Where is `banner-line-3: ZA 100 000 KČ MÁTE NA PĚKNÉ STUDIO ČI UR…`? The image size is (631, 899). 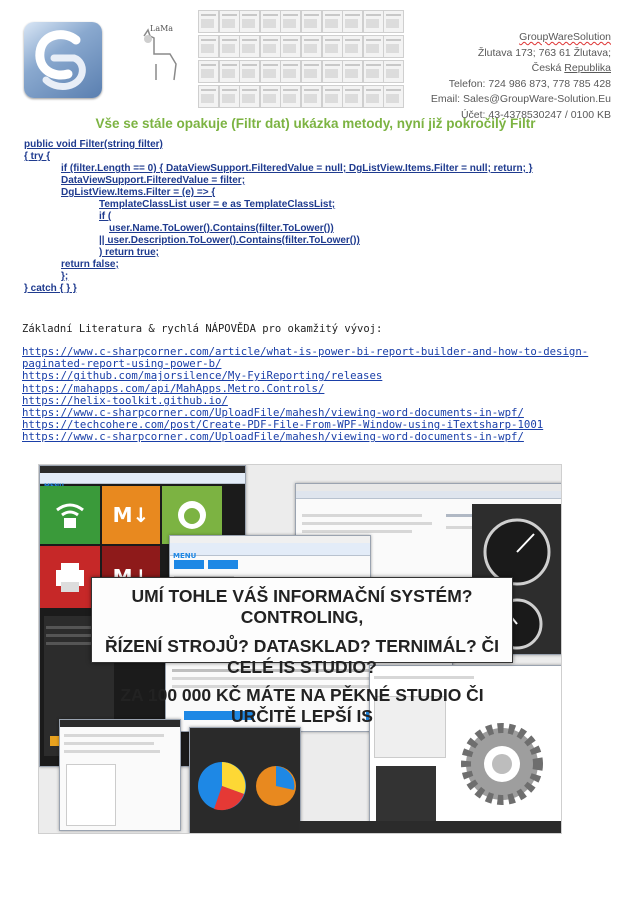 banner-line-3: ZA 100 000 KČ MÁTE NA PĚKNÉ STUDIO ČI UR… is located at coordinates (302, 705).